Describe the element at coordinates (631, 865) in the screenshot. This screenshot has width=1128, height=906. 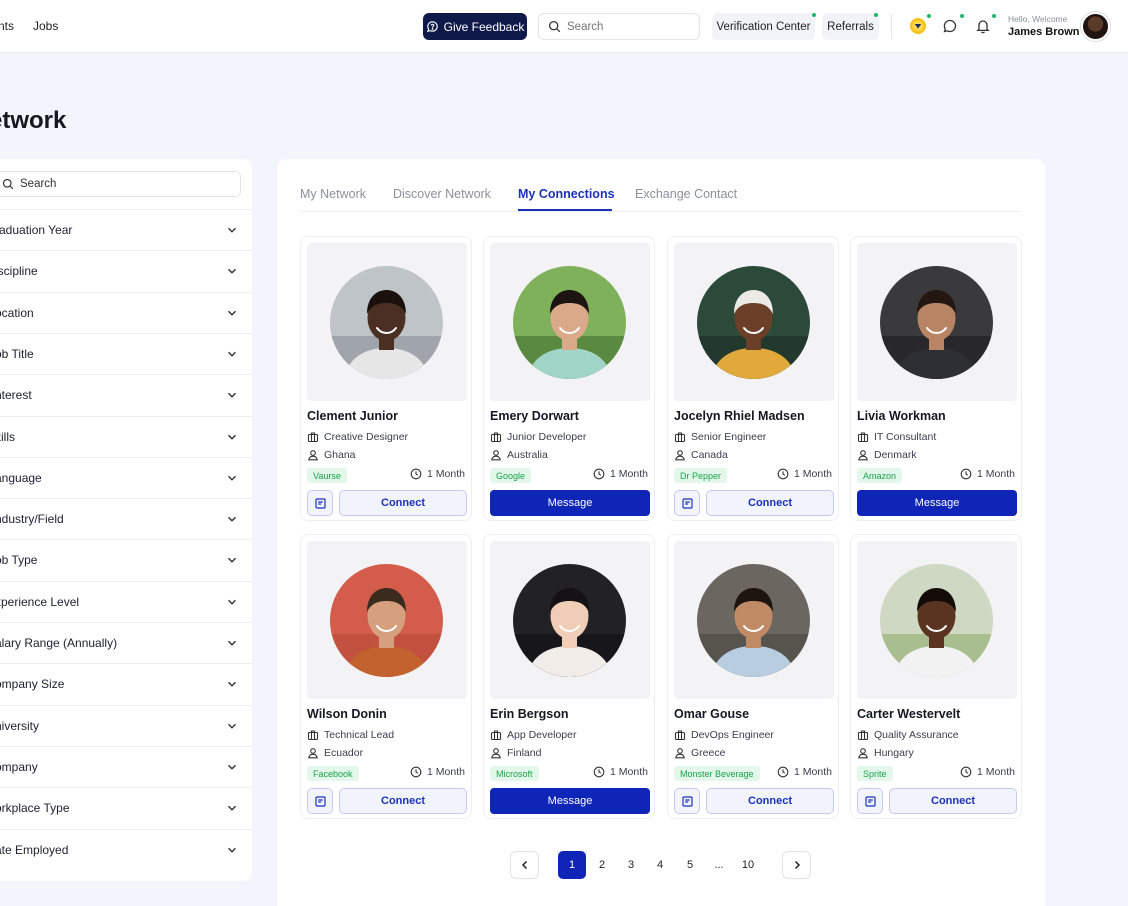
I see `page-number-button: 3` at that location.